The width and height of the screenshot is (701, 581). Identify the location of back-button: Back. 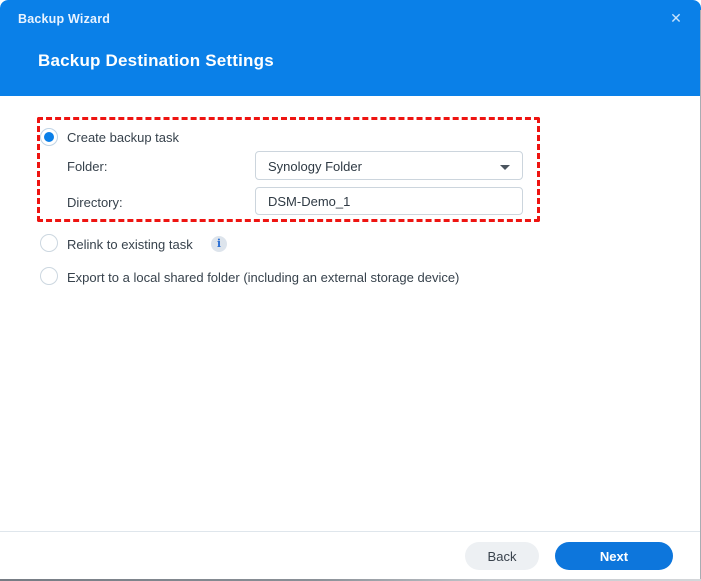
(502, 556).